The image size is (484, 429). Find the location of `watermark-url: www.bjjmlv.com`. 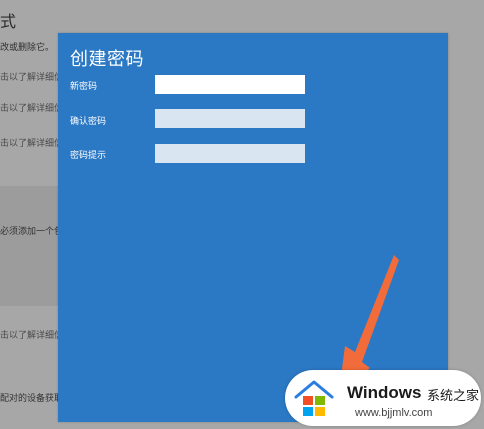

watermark-url: www.bjjmlv.com is located at coordinates (394, 413).